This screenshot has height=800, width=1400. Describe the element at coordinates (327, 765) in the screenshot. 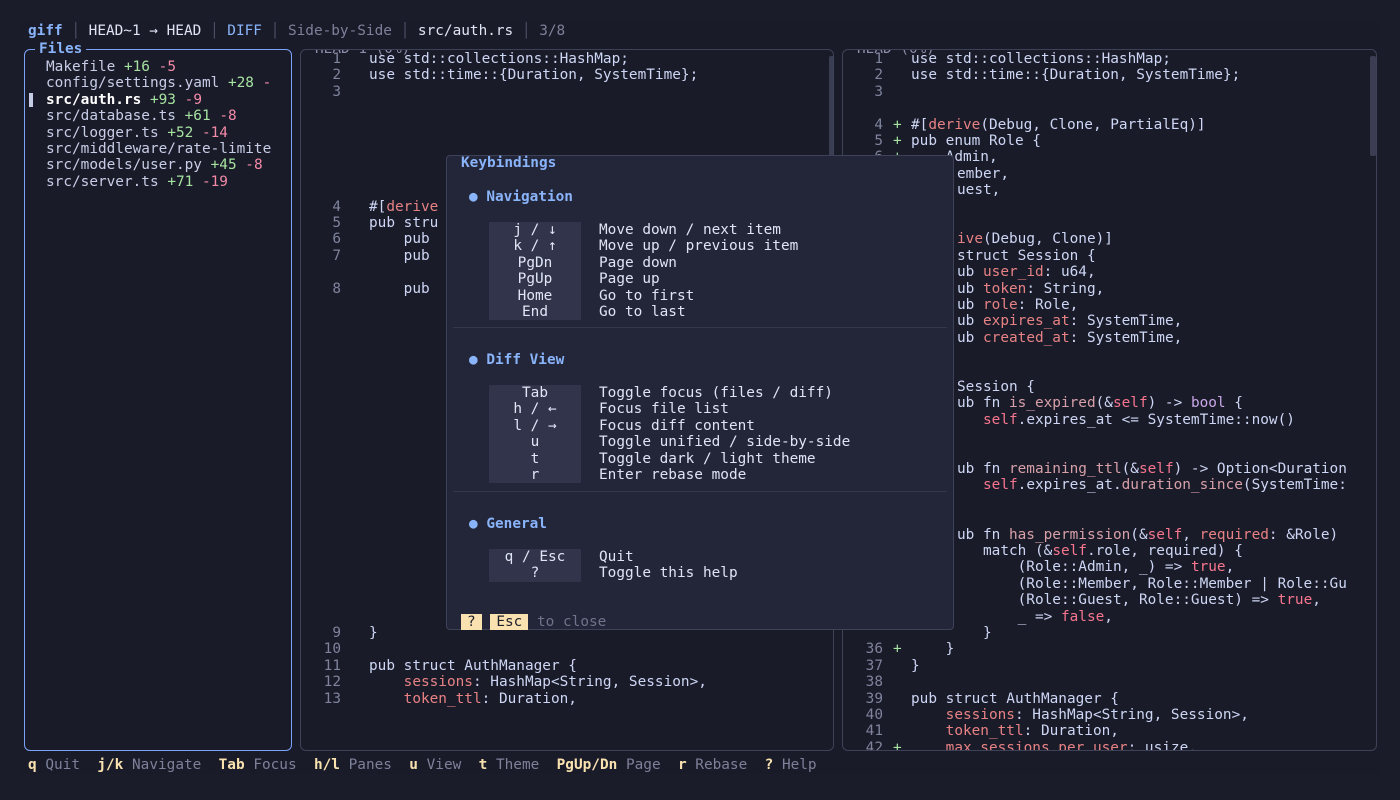

I see `shortcut-key: h/l` at that location.